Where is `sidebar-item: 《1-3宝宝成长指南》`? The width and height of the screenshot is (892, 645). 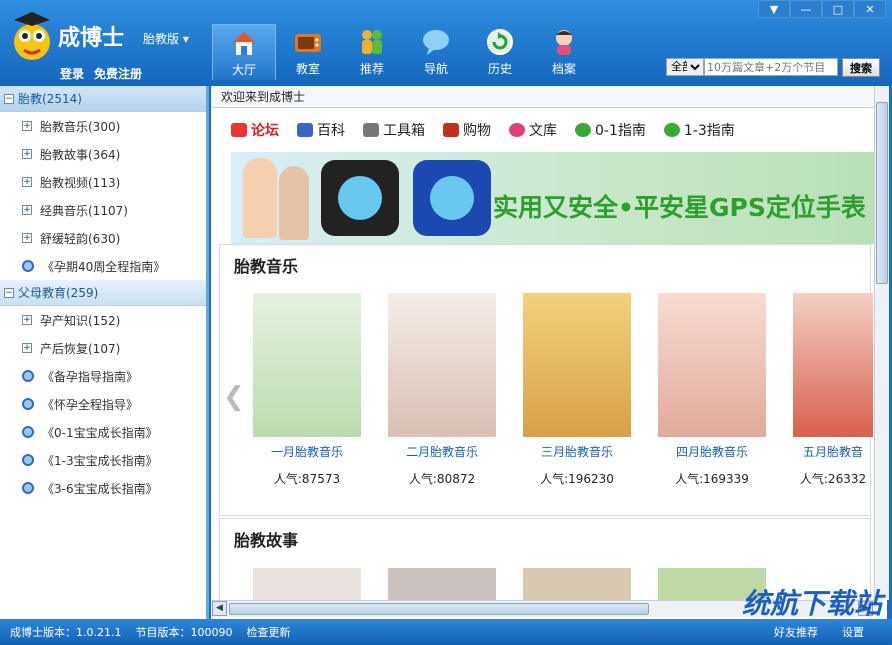
sidebar-item: 《1-3宝宝成长指南》 is located at coordinates (103, 460).